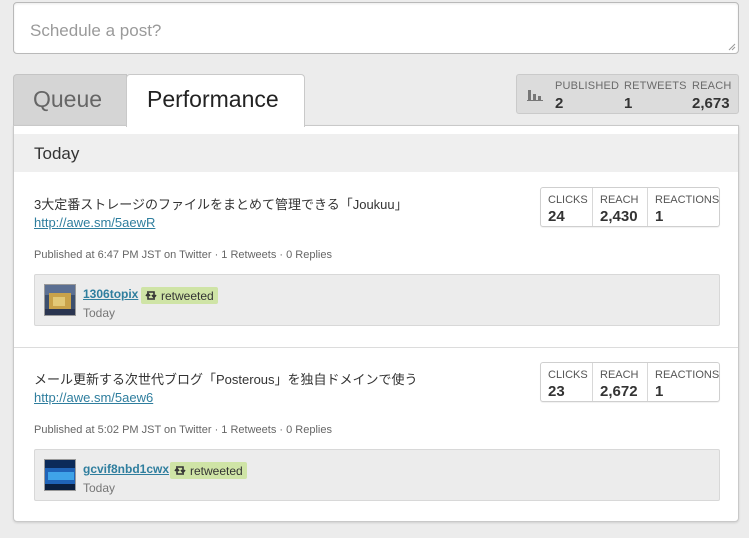 This screenshot has width=749, height=538. What do you see at coordinates (566, 382) in the screenshot?
I see `metric-clicks: CLICKS 23` at bounding box center [566, 382].